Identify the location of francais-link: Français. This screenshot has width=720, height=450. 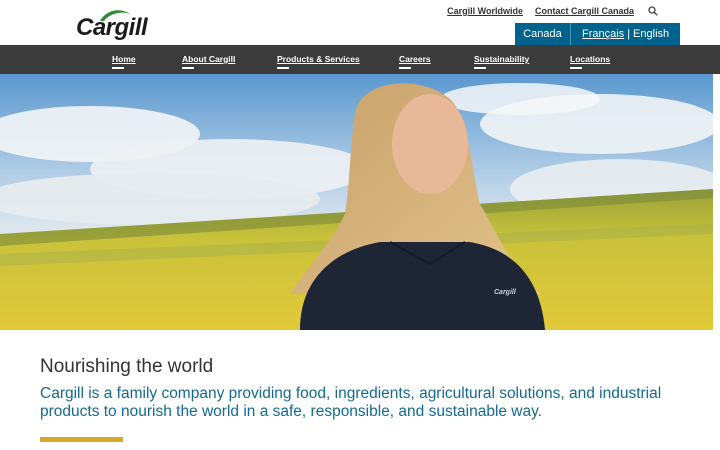
(603, 34).